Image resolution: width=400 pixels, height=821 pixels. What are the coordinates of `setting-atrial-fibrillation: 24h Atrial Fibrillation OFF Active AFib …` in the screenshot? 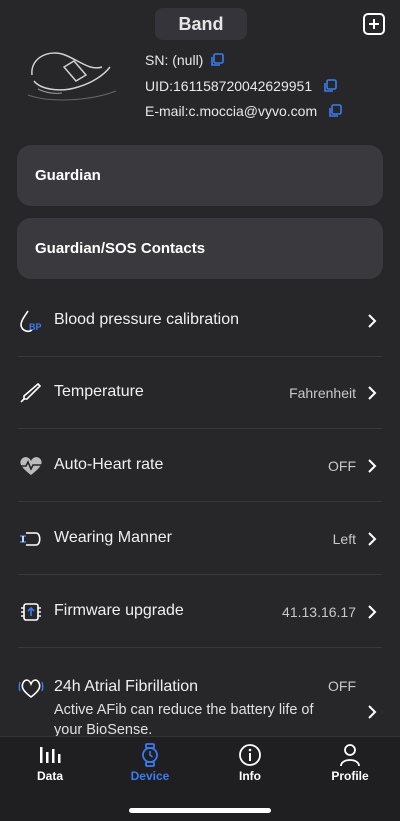 It's located at (200, 704).